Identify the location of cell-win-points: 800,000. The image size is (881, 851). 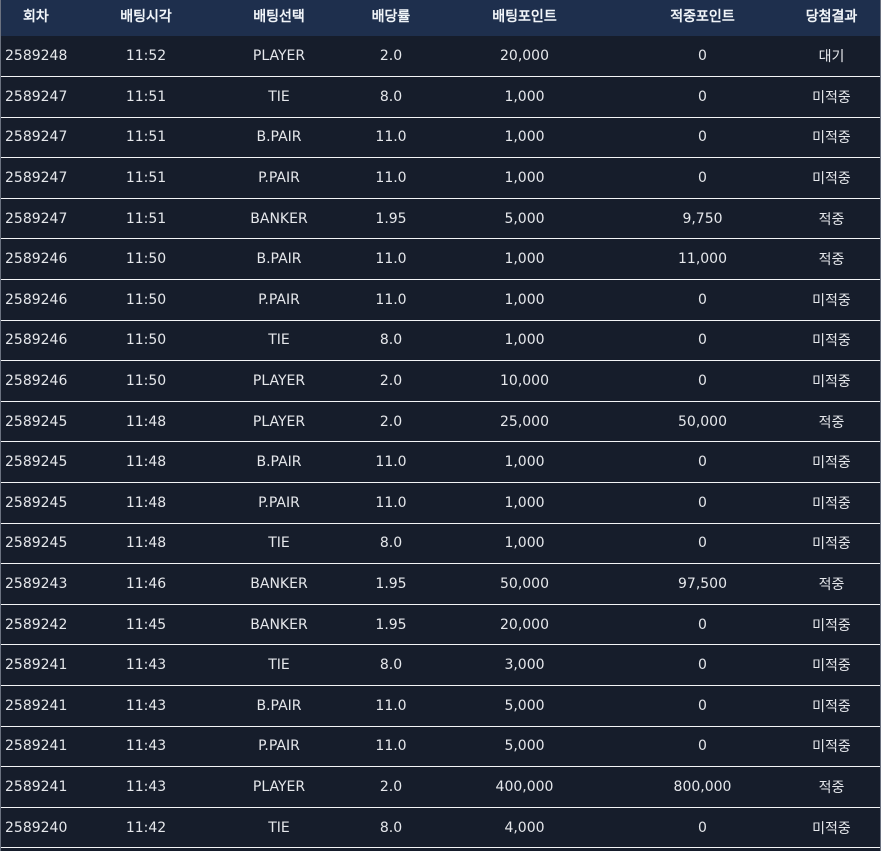
(702, 786).